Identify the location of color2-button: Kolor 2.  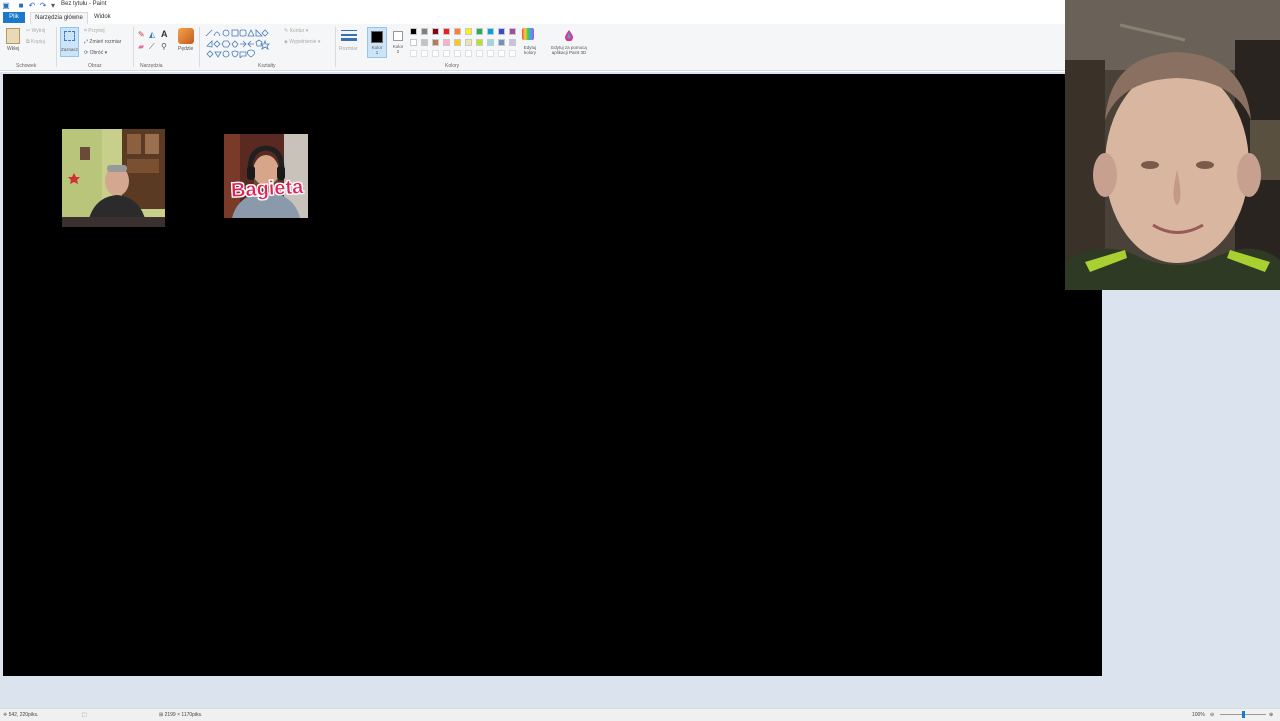
(399, 42).